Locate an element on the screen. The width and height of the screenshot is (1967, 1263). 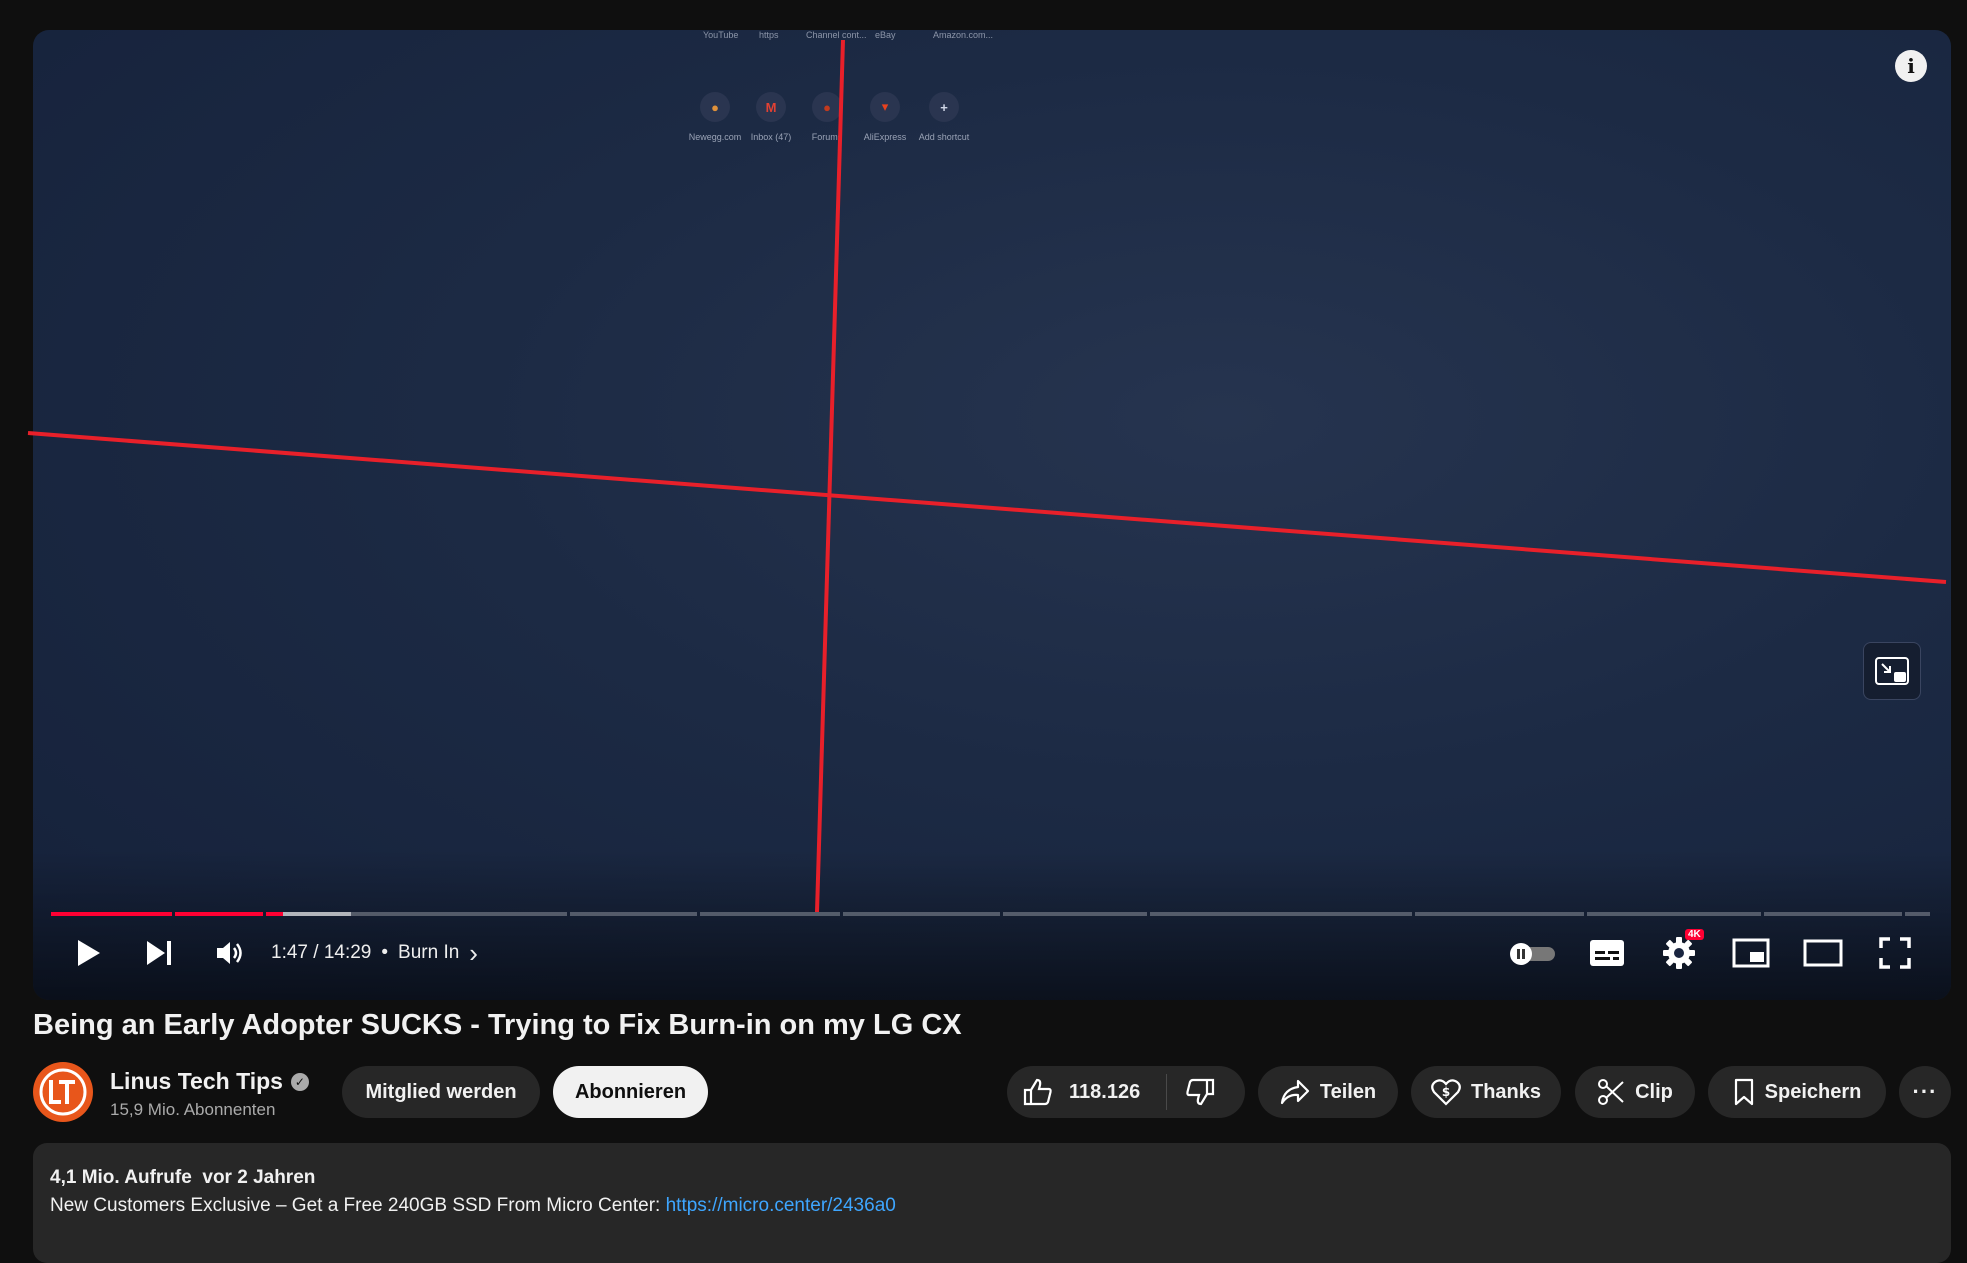
join-button: Mitglied werden is located at coordinates (441, 1092).